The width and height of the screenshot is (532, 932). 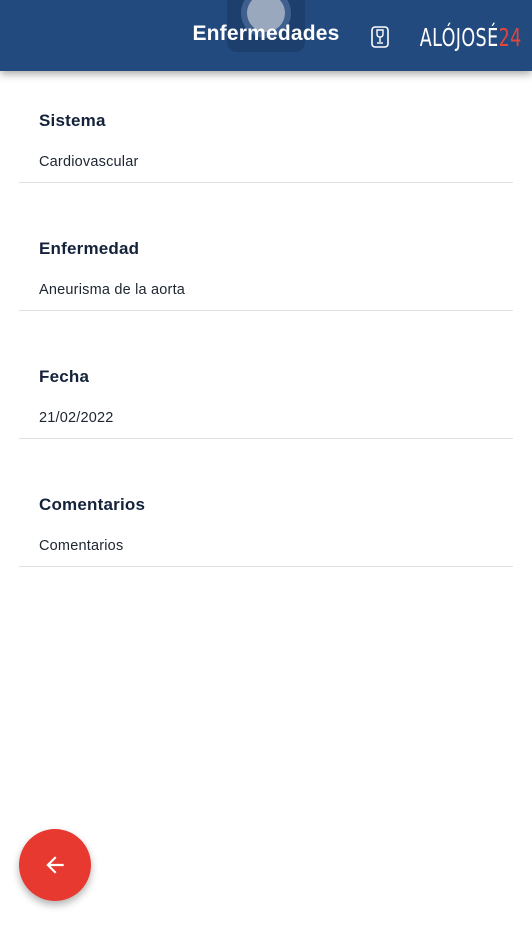 What do you see at coordinates (112, 290) in the screenshot?
I see `field-value: Aneurisma de la aorta` at bounding box center [112, 290].